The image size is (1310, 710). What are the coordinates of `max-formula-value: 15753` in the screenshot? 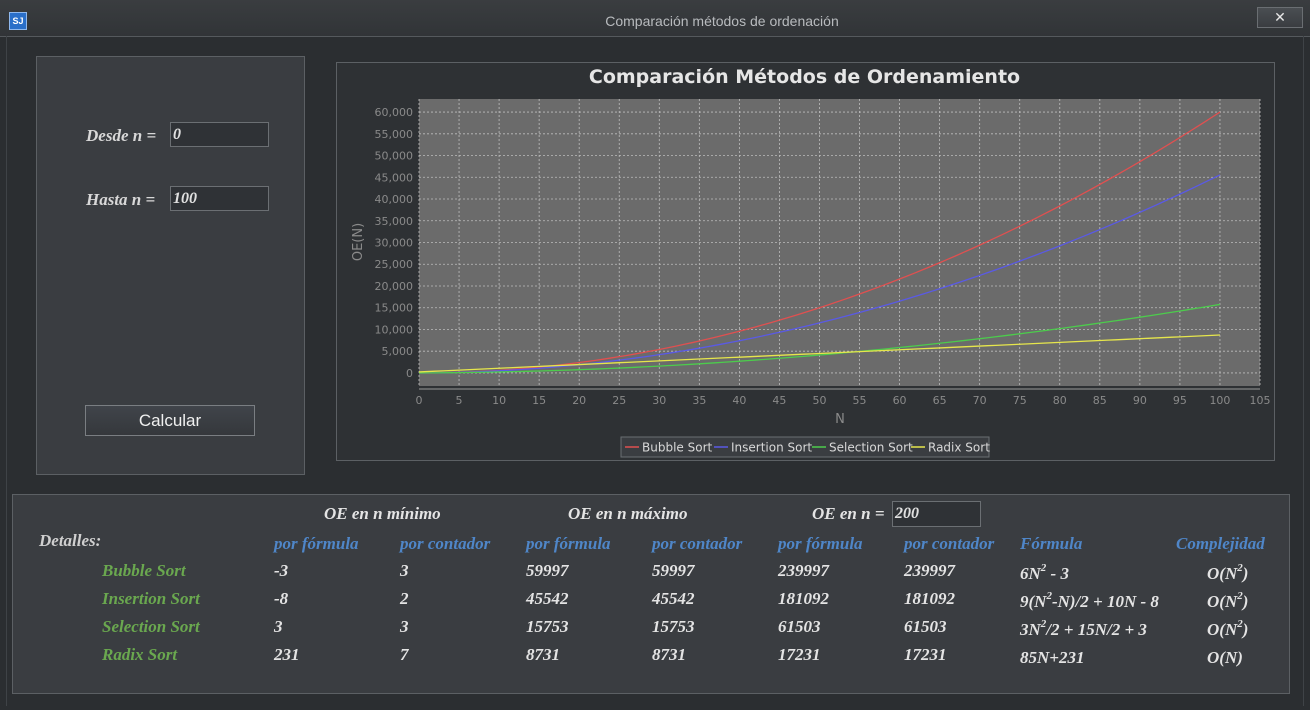 It's located at (547, 626).